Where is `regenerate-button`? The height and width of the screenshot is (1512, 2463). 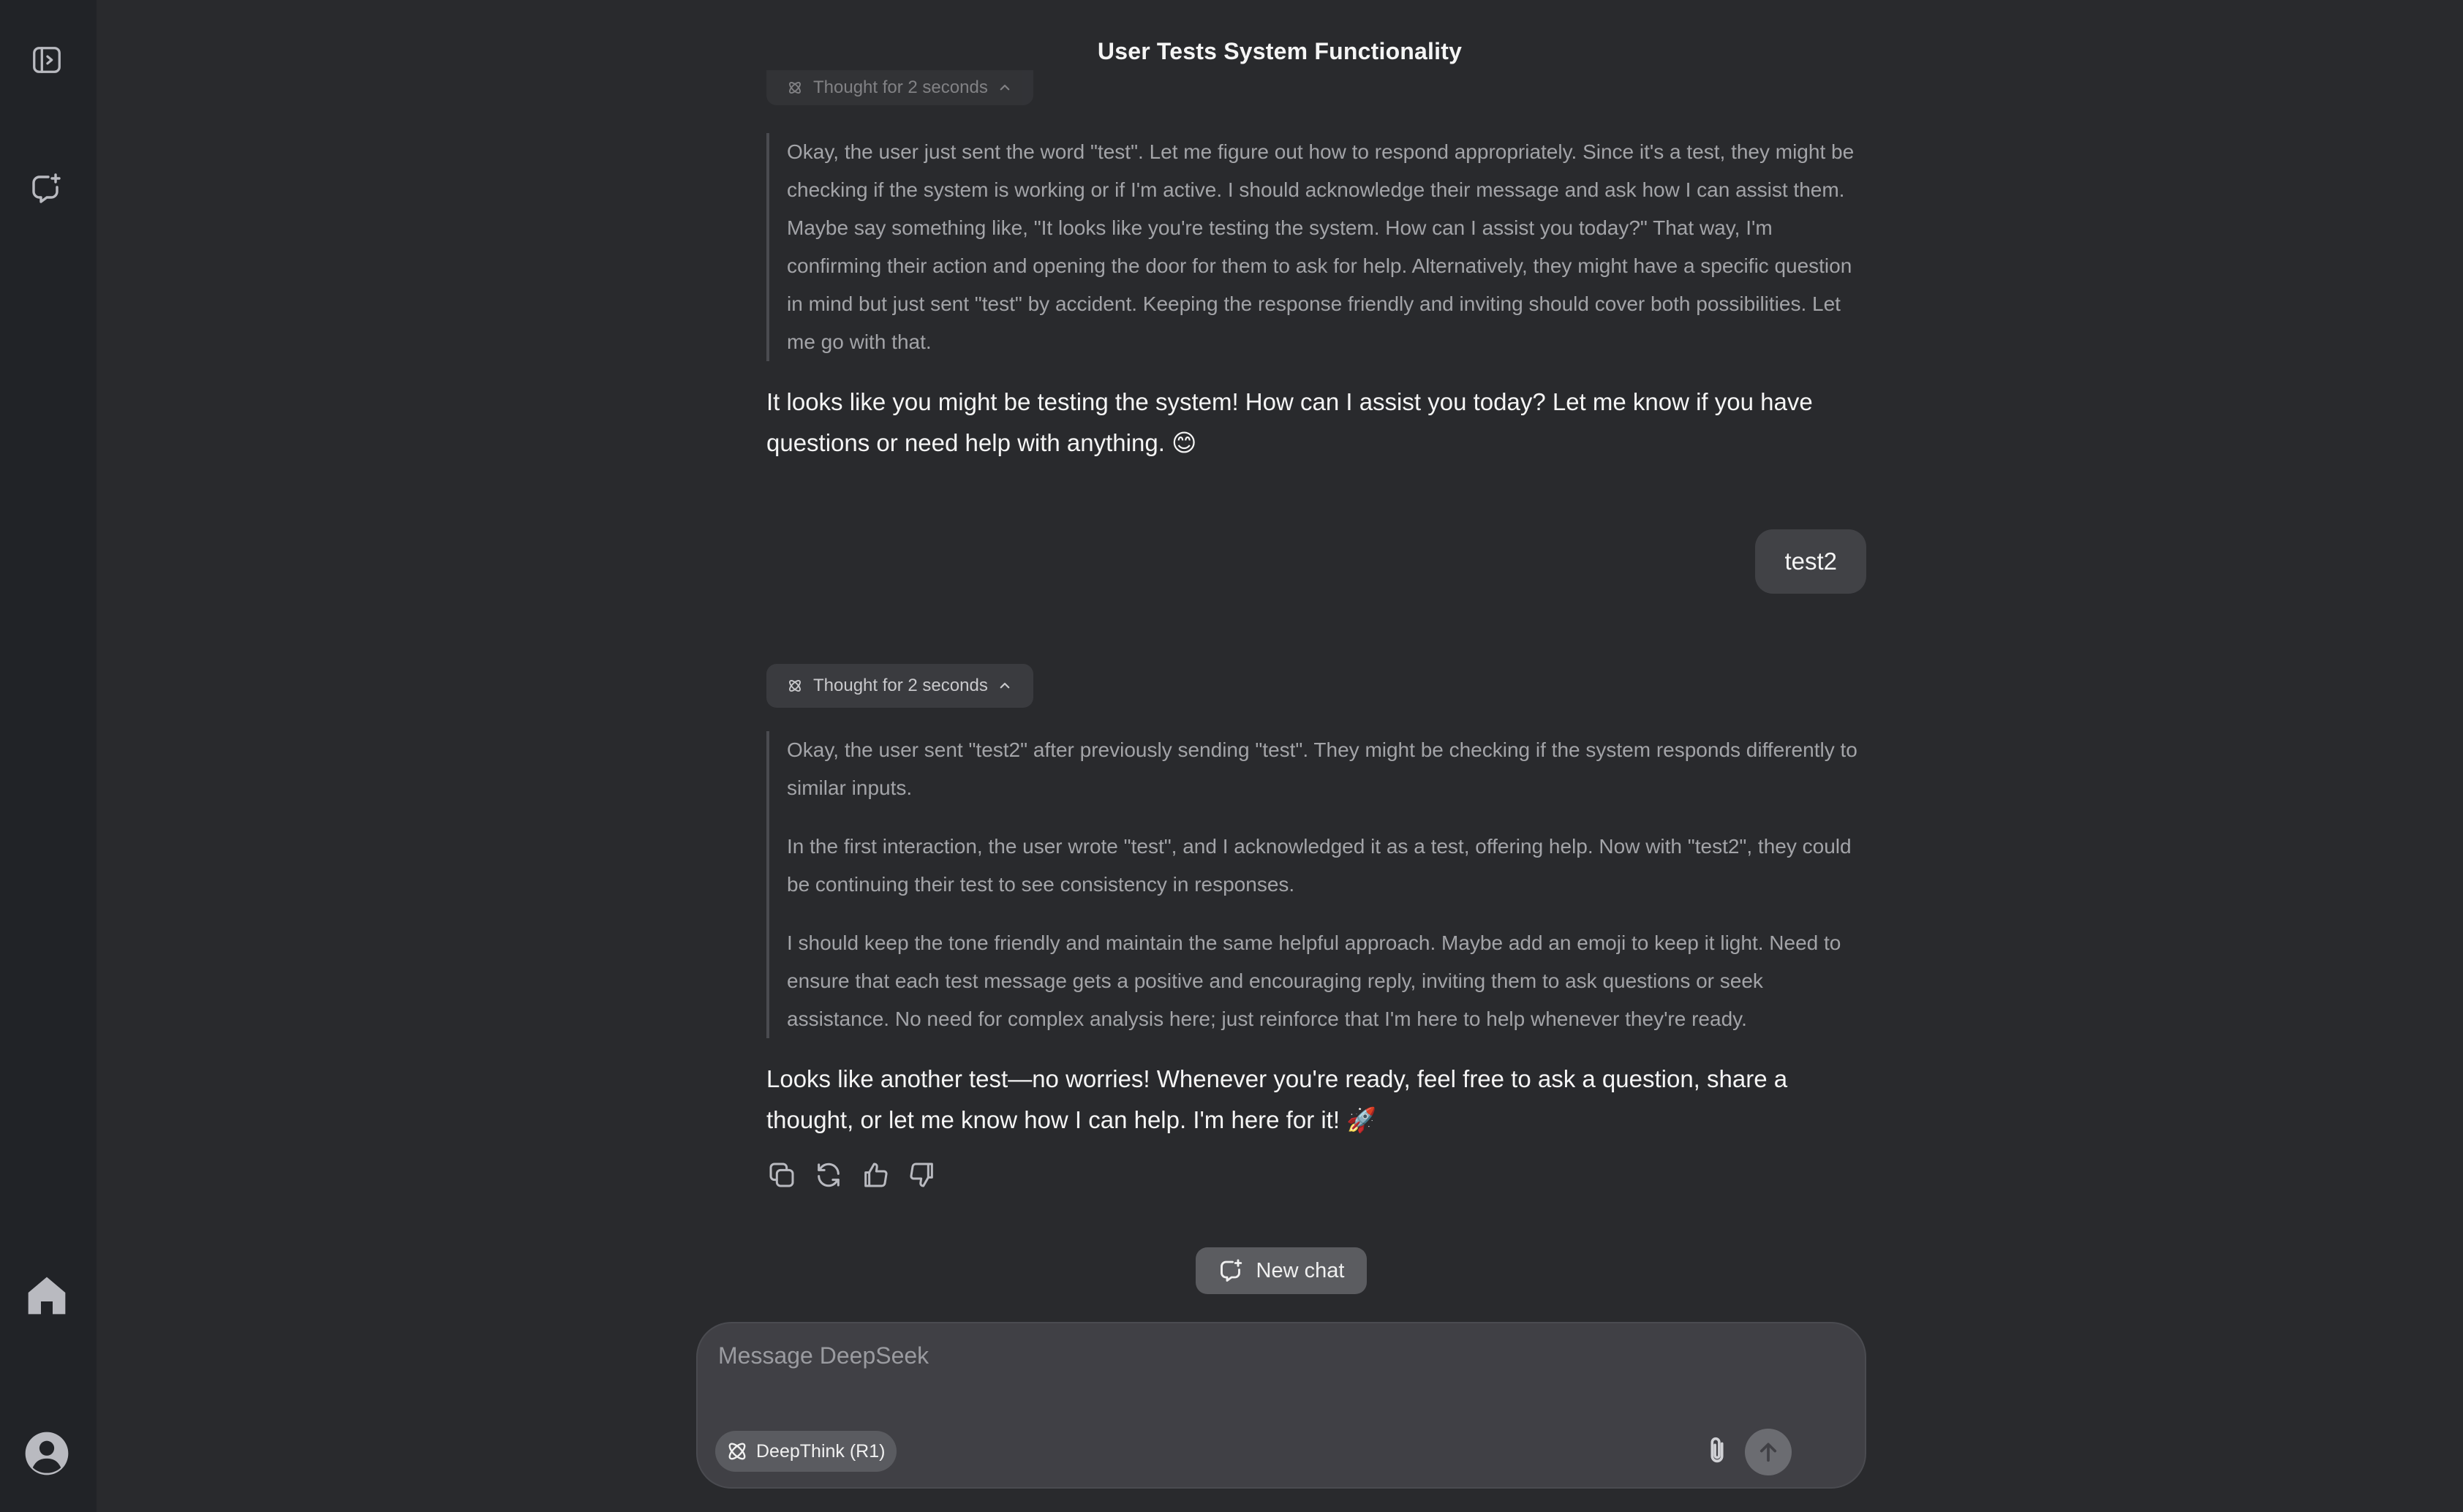 regenerate-button is located at coordinates (828, 1175).